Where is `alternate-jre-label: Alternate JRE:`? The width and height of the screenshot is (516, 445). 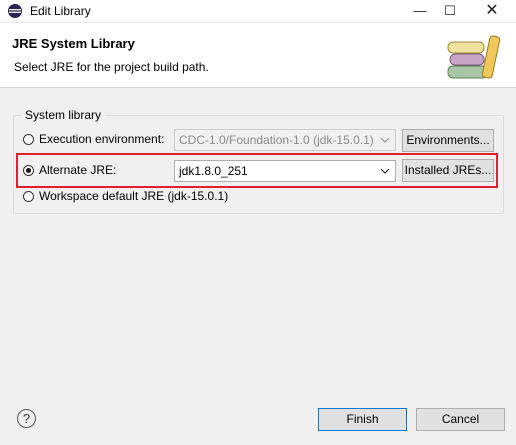 alternate-jre-label: Alternate JRE: is located at coordinates (78, 170).